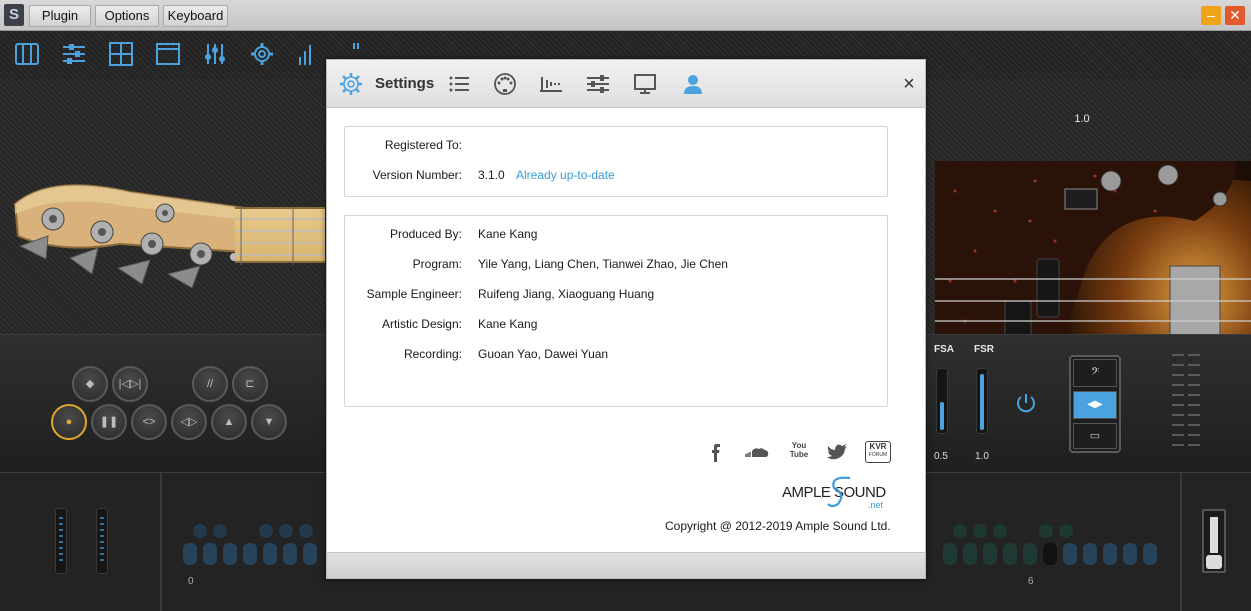 This screenshot has height=611, width=1251. What do you see at coordinates (405, 83) in the screenshot?
I see `settings-title: Settings` at bounding box center [405, 83].